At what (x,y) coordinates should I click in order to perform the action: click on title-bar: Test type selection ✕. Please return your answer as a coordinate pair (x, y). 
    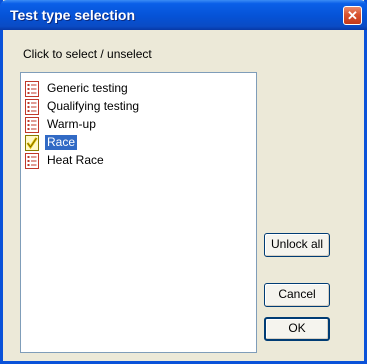
    Looking at the image, I should click on (183, 15).